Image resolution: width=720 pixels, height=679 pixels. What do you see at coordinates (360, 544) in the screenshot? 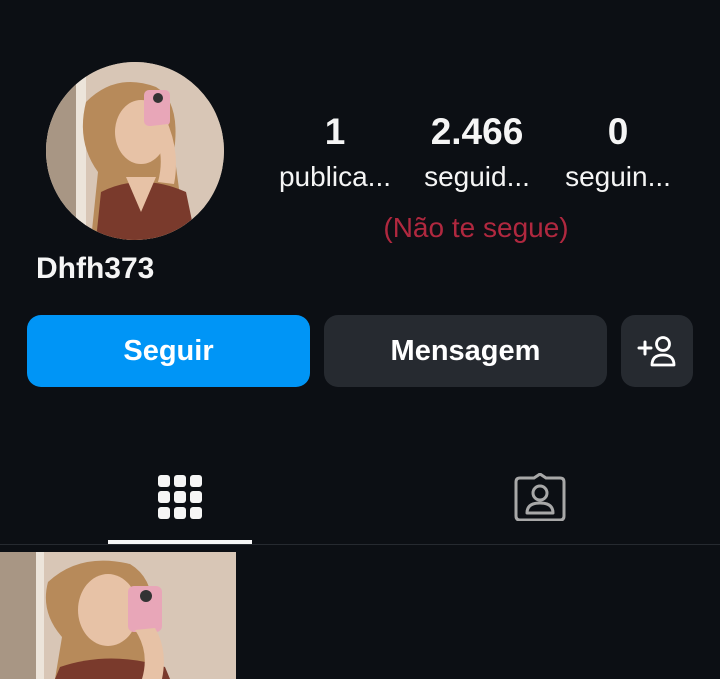
I see `tabs-divider` at bounding box center [360, 544].